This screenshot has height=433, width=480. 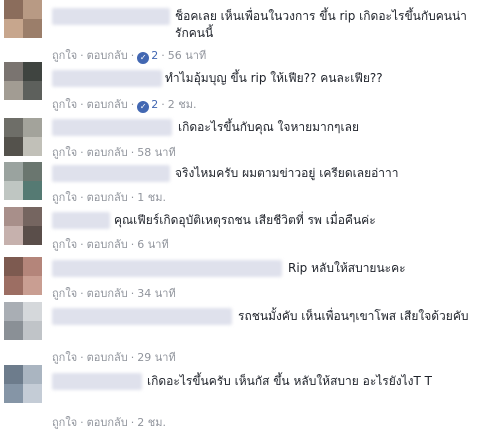 I want to click on comment-actions: ถูกใจ · ตอบกลับ · ✓ 2 · 2 ชม., so click(x=124, y=105).